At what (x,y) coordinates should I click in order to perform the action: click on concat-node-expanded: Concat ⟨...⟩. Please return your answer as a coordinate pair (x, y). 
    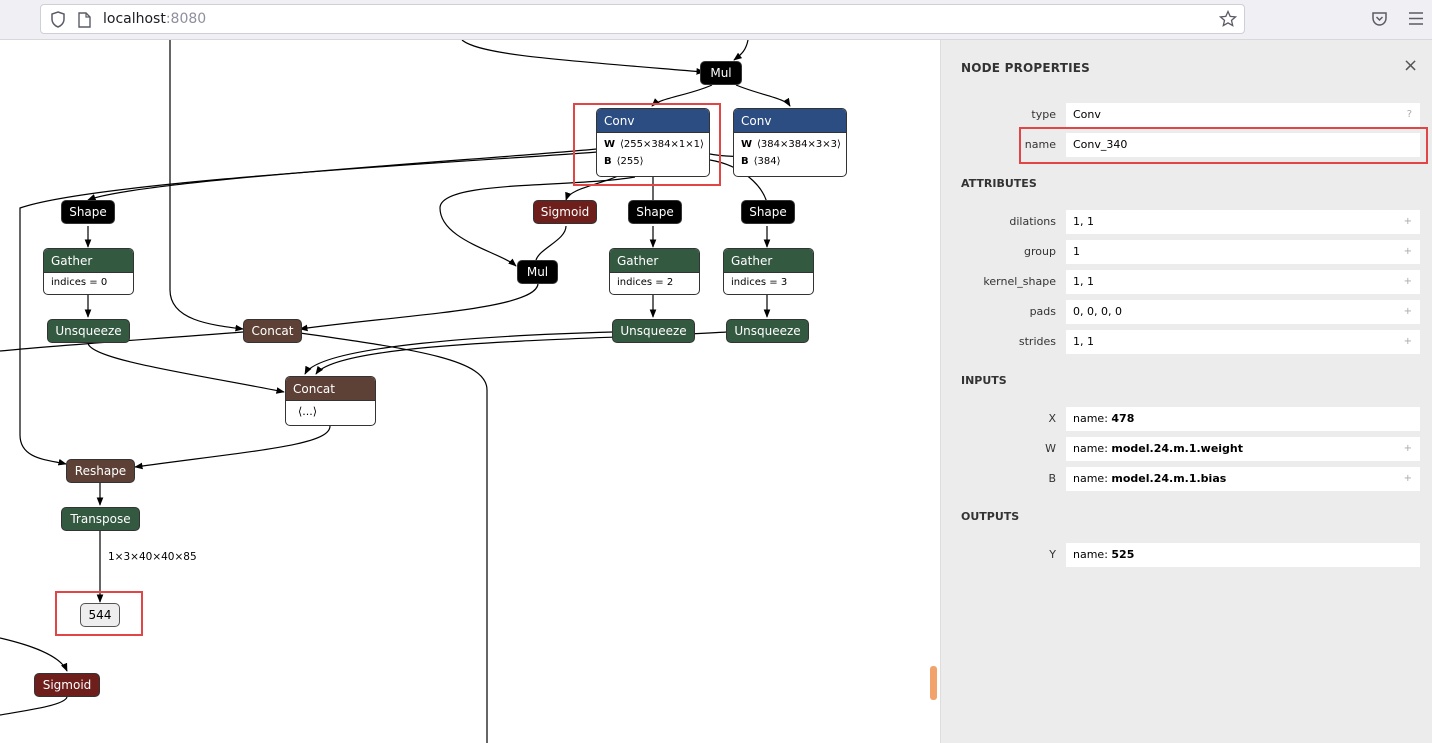
    Looking at the image, I should click on (330, 401).